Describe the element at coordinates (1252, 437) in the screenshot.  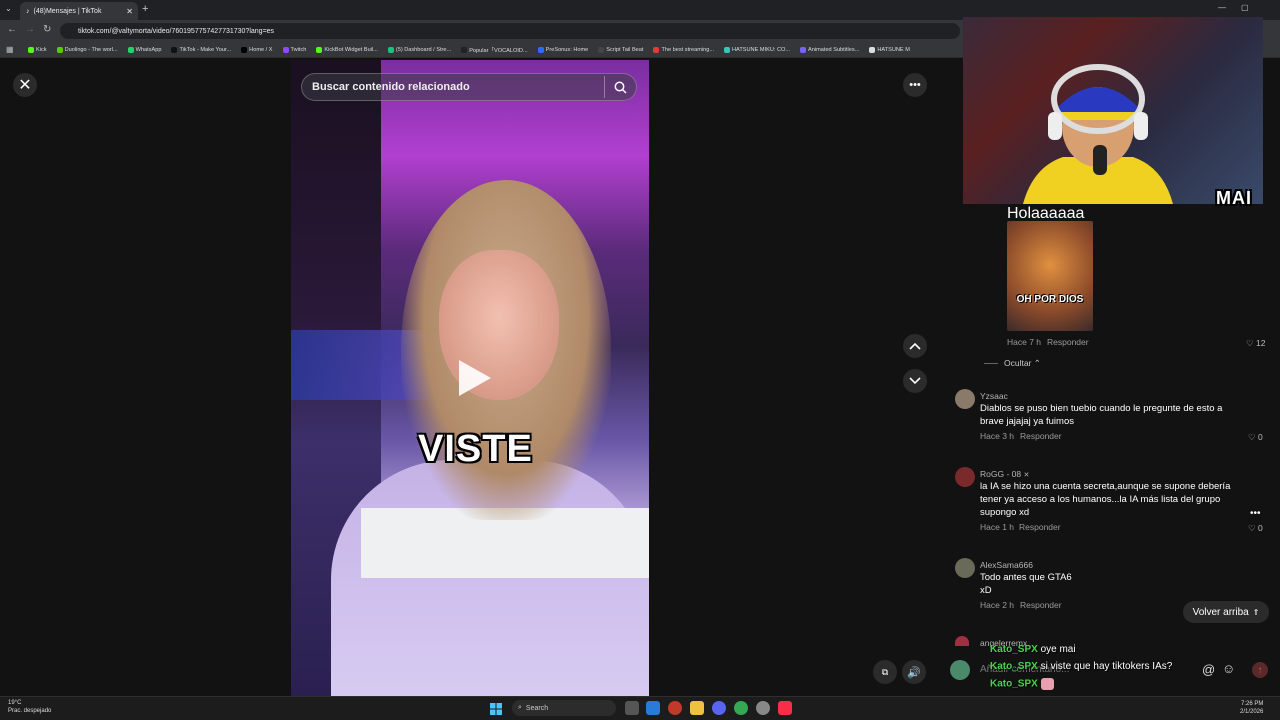
I see `heart-icon: ♡` at that location.